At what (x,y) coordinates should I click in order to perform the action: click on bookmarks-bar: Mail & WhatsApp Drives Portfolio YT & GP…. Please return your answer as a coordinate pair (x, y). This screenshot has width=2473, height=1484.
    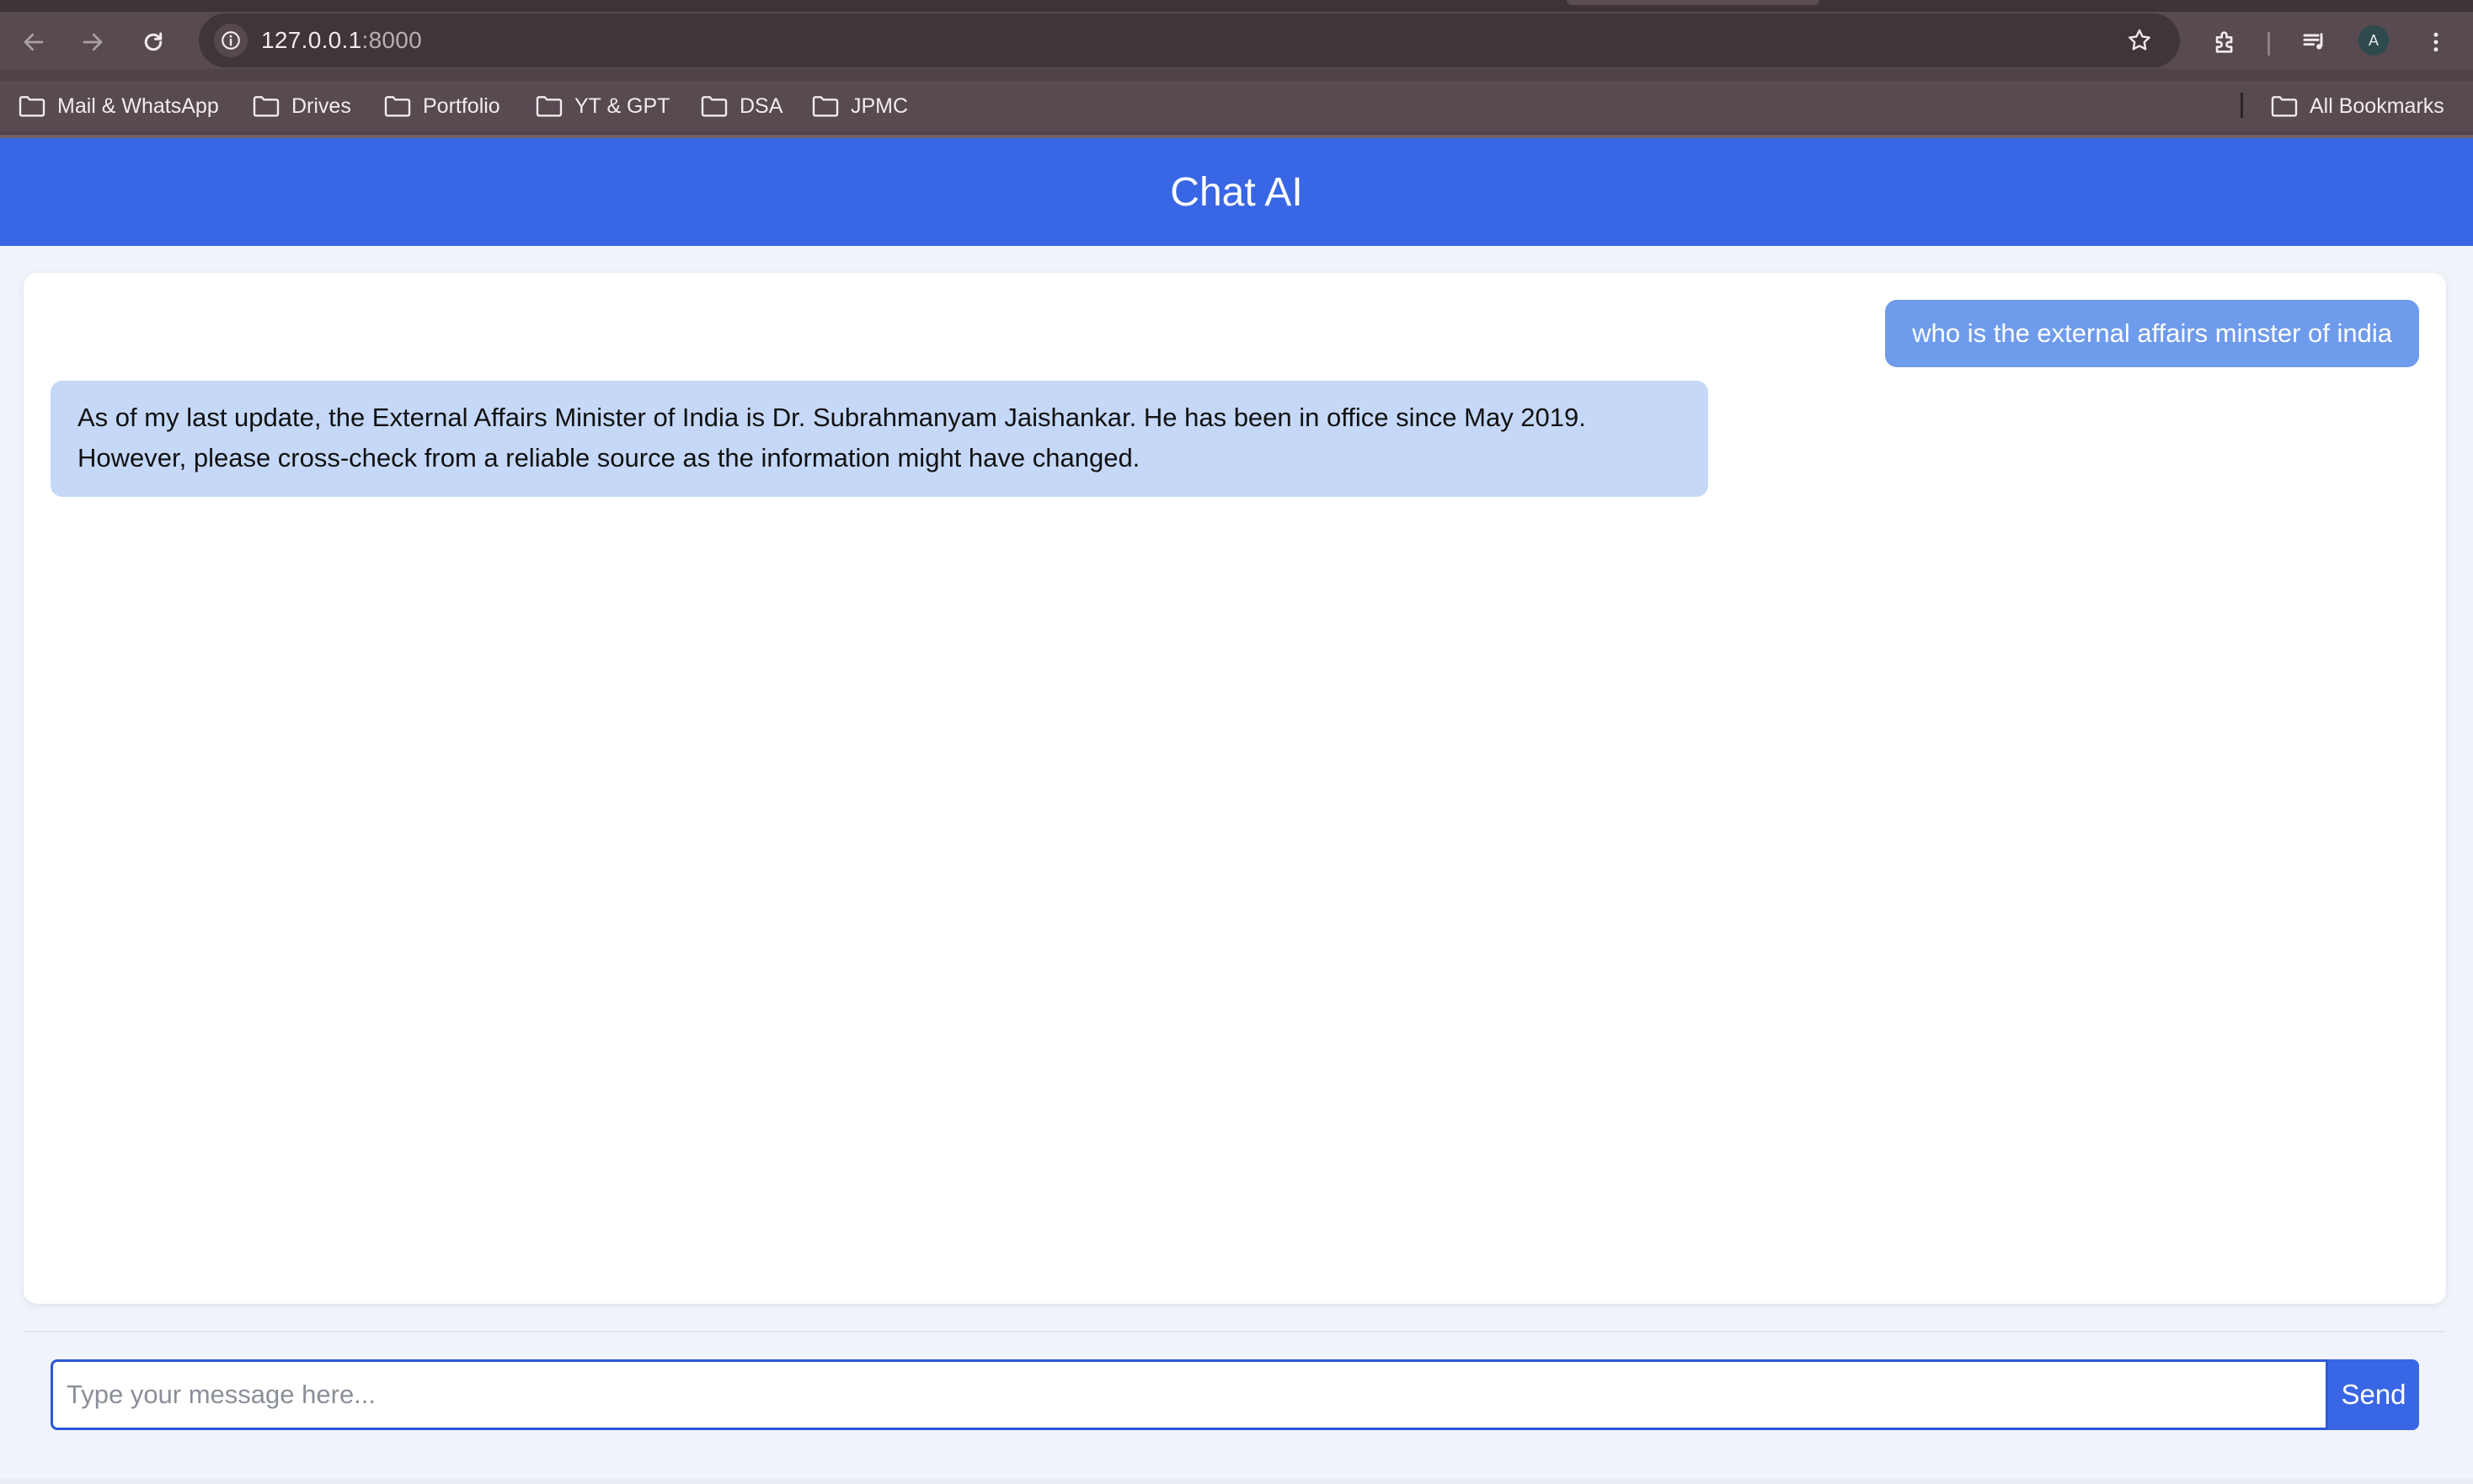
    Looking at the image, I should click on (1236, 106).